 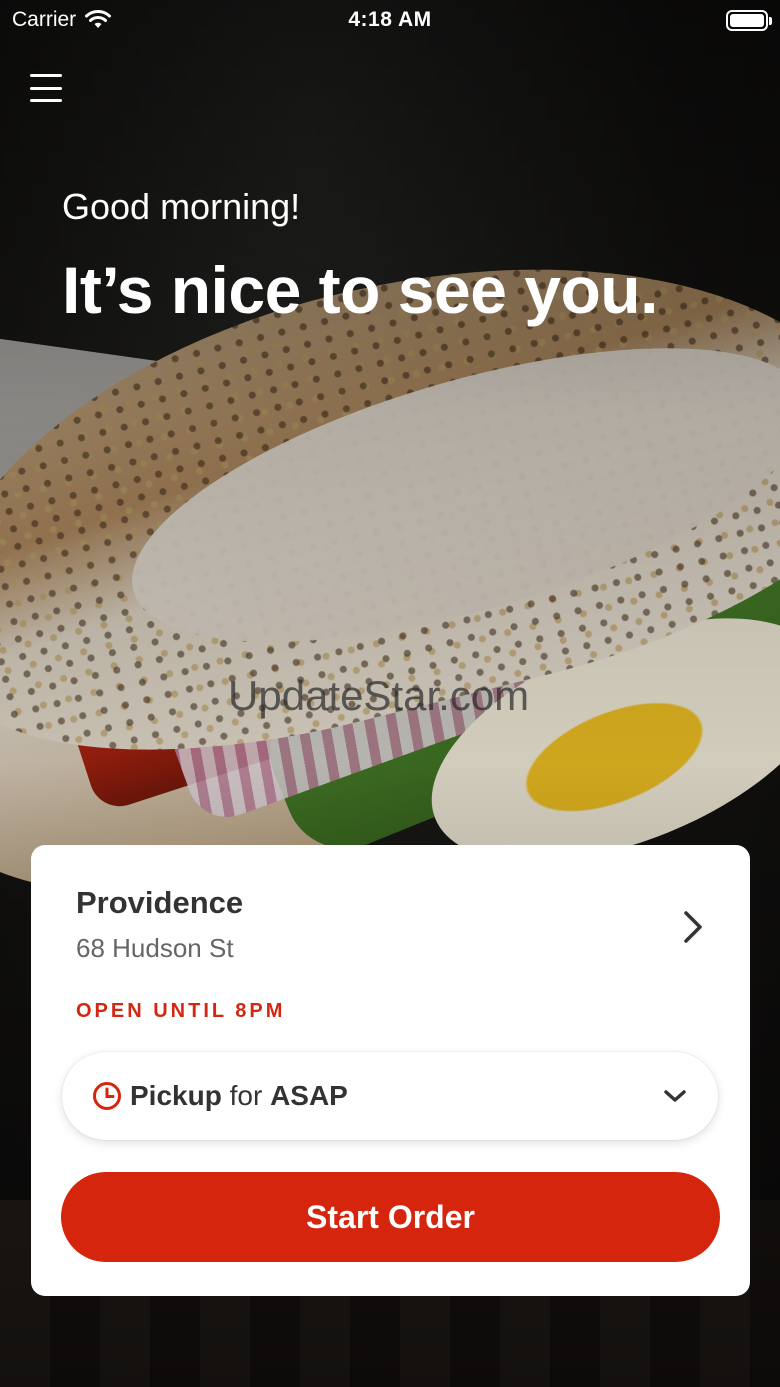 What do you see at coordinates (393, 924) in the screenshot?
I see `store-selector: Providence 68 Hudson St` at bounding box center [393, 924].